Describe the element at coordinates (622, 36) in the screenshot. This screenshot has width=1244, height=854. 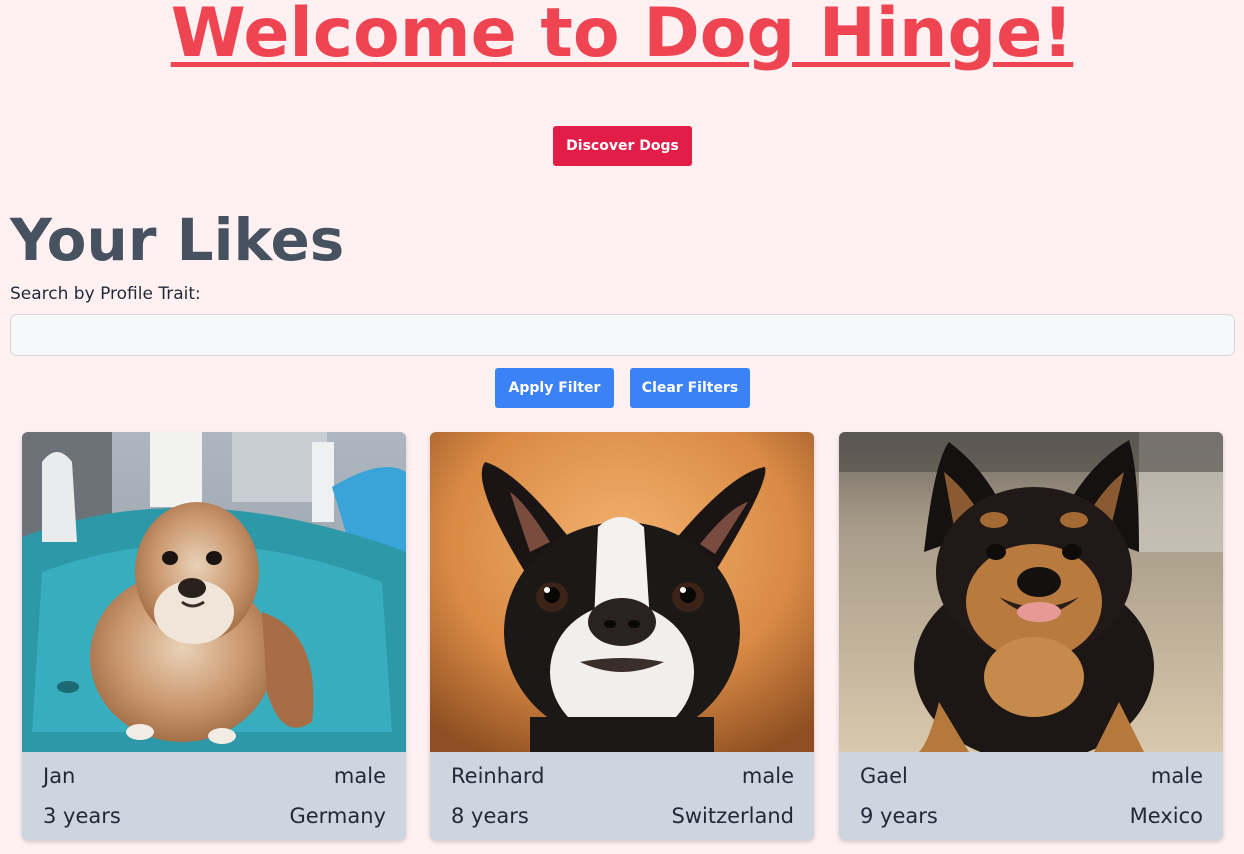
I see `page-title: Welcome to Dog Hinge!` at that location.